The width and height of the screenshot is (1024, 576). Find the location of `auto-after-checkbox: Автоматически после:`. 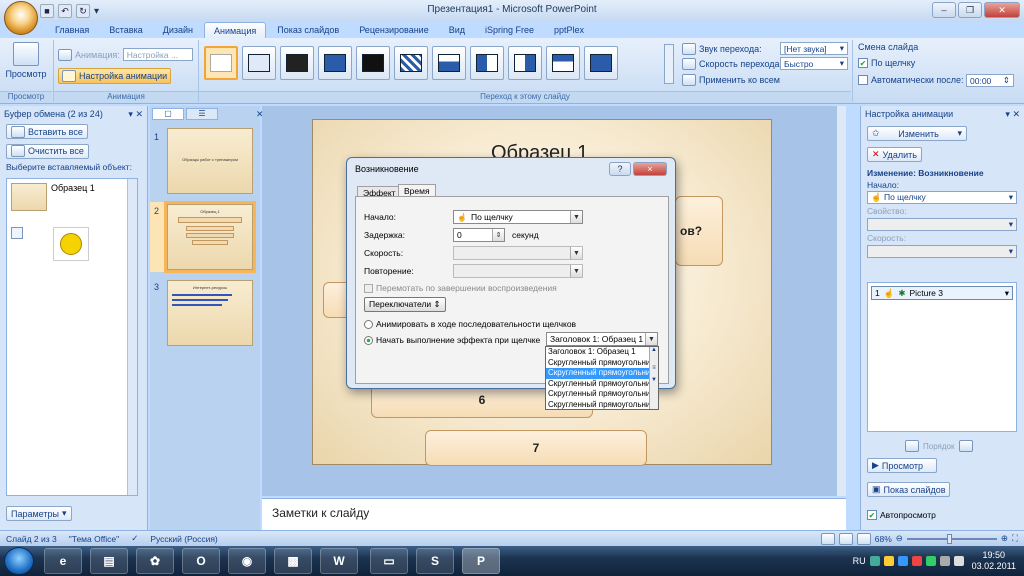

auto-after-checkbox: Автоматически после: is located at coordinates (911, 80).